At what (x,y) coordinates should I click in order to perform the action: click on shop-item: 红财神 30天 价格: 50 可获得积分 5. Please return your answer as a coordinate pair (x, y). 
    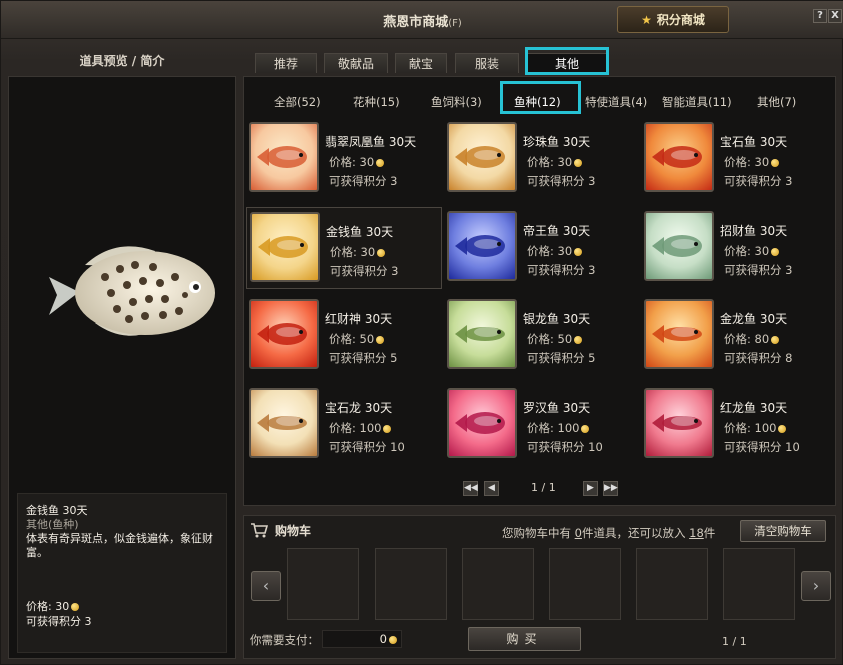
    Looking at the image, I should click on (344, 336).